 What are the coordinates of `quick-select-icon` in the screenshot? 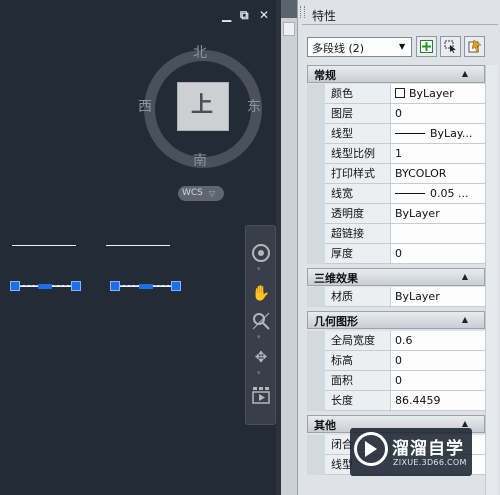 It's located at (475, 46).